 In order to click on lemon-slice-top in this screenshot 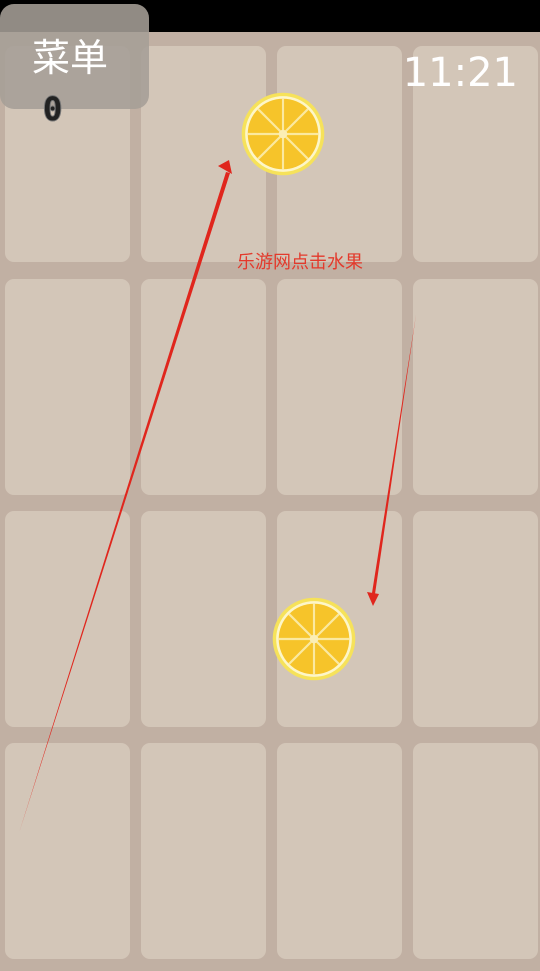, I will do `click(283, 134)`.